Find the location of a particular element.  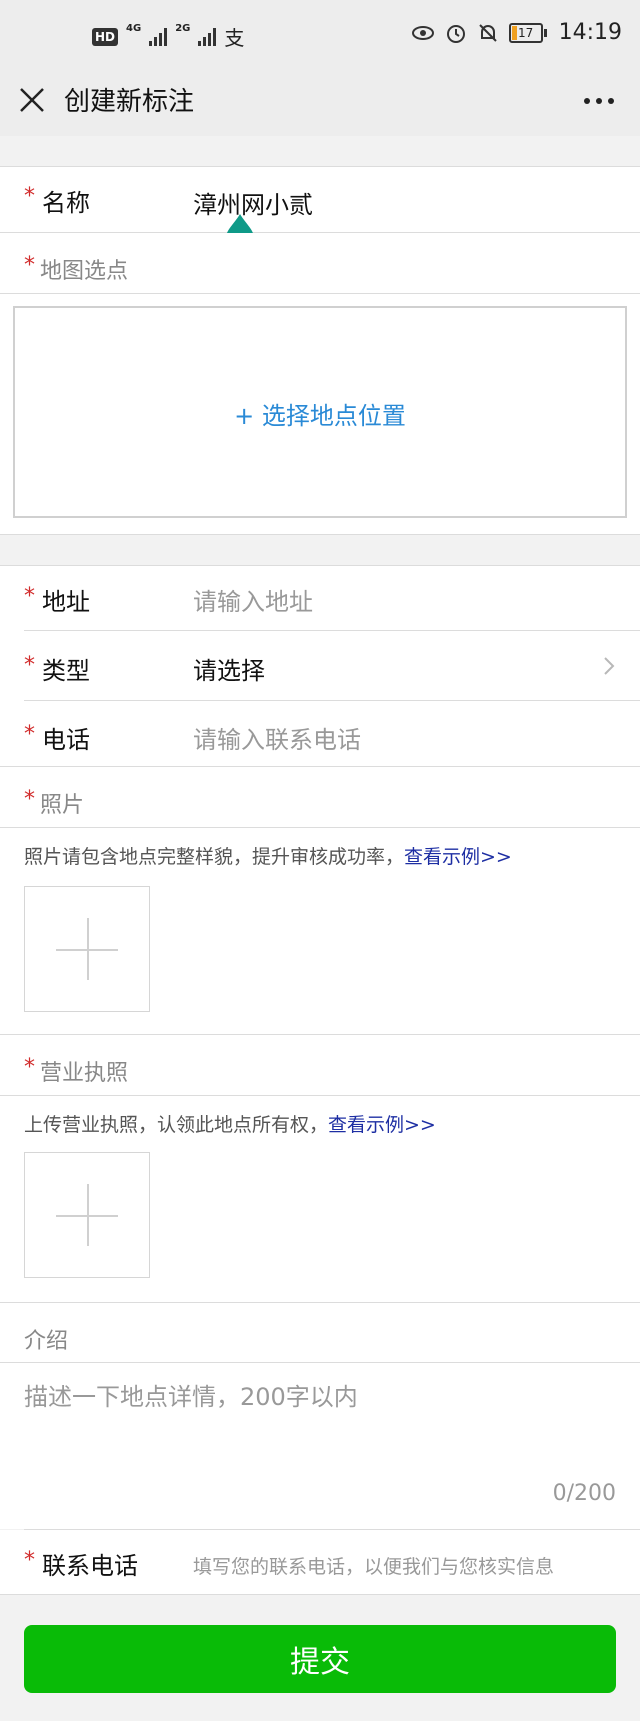

type-select: 请选择 is located at coordinates (229, 668).